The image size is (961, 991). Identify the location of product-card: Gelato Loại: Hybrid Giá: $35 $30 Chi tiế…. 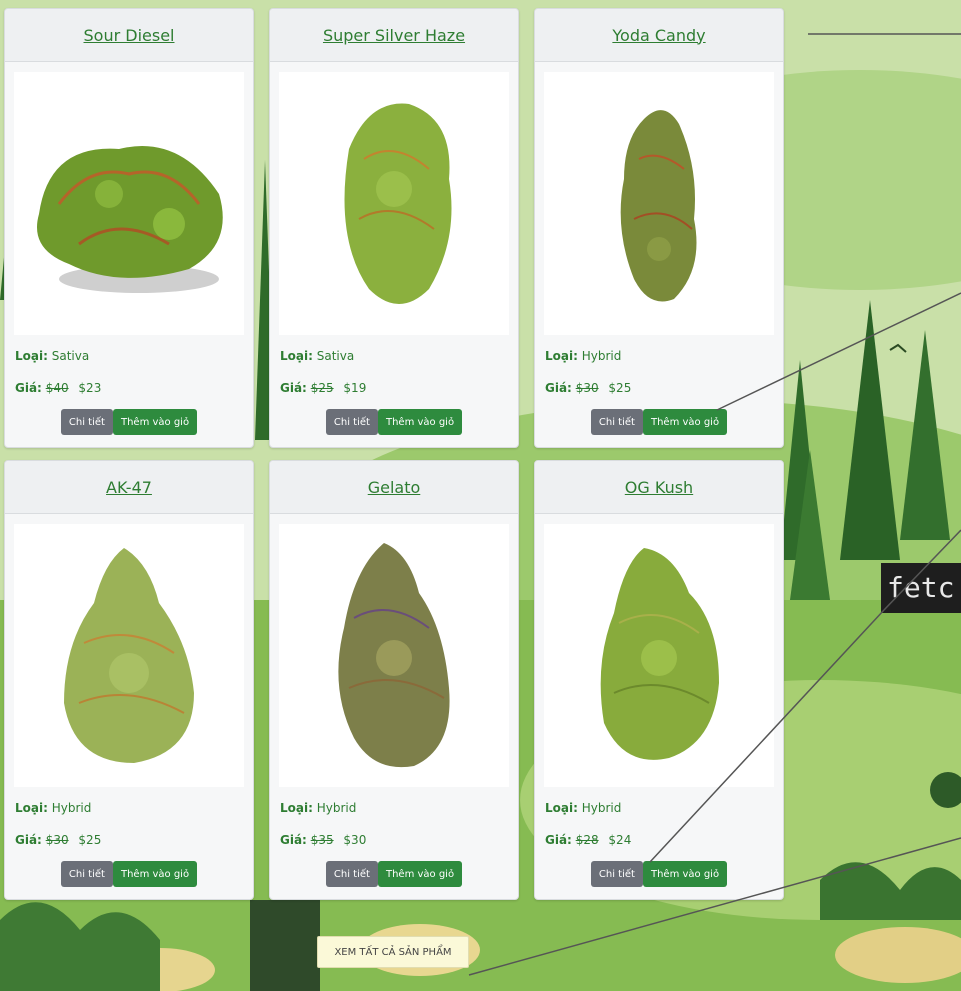
(394, 680).